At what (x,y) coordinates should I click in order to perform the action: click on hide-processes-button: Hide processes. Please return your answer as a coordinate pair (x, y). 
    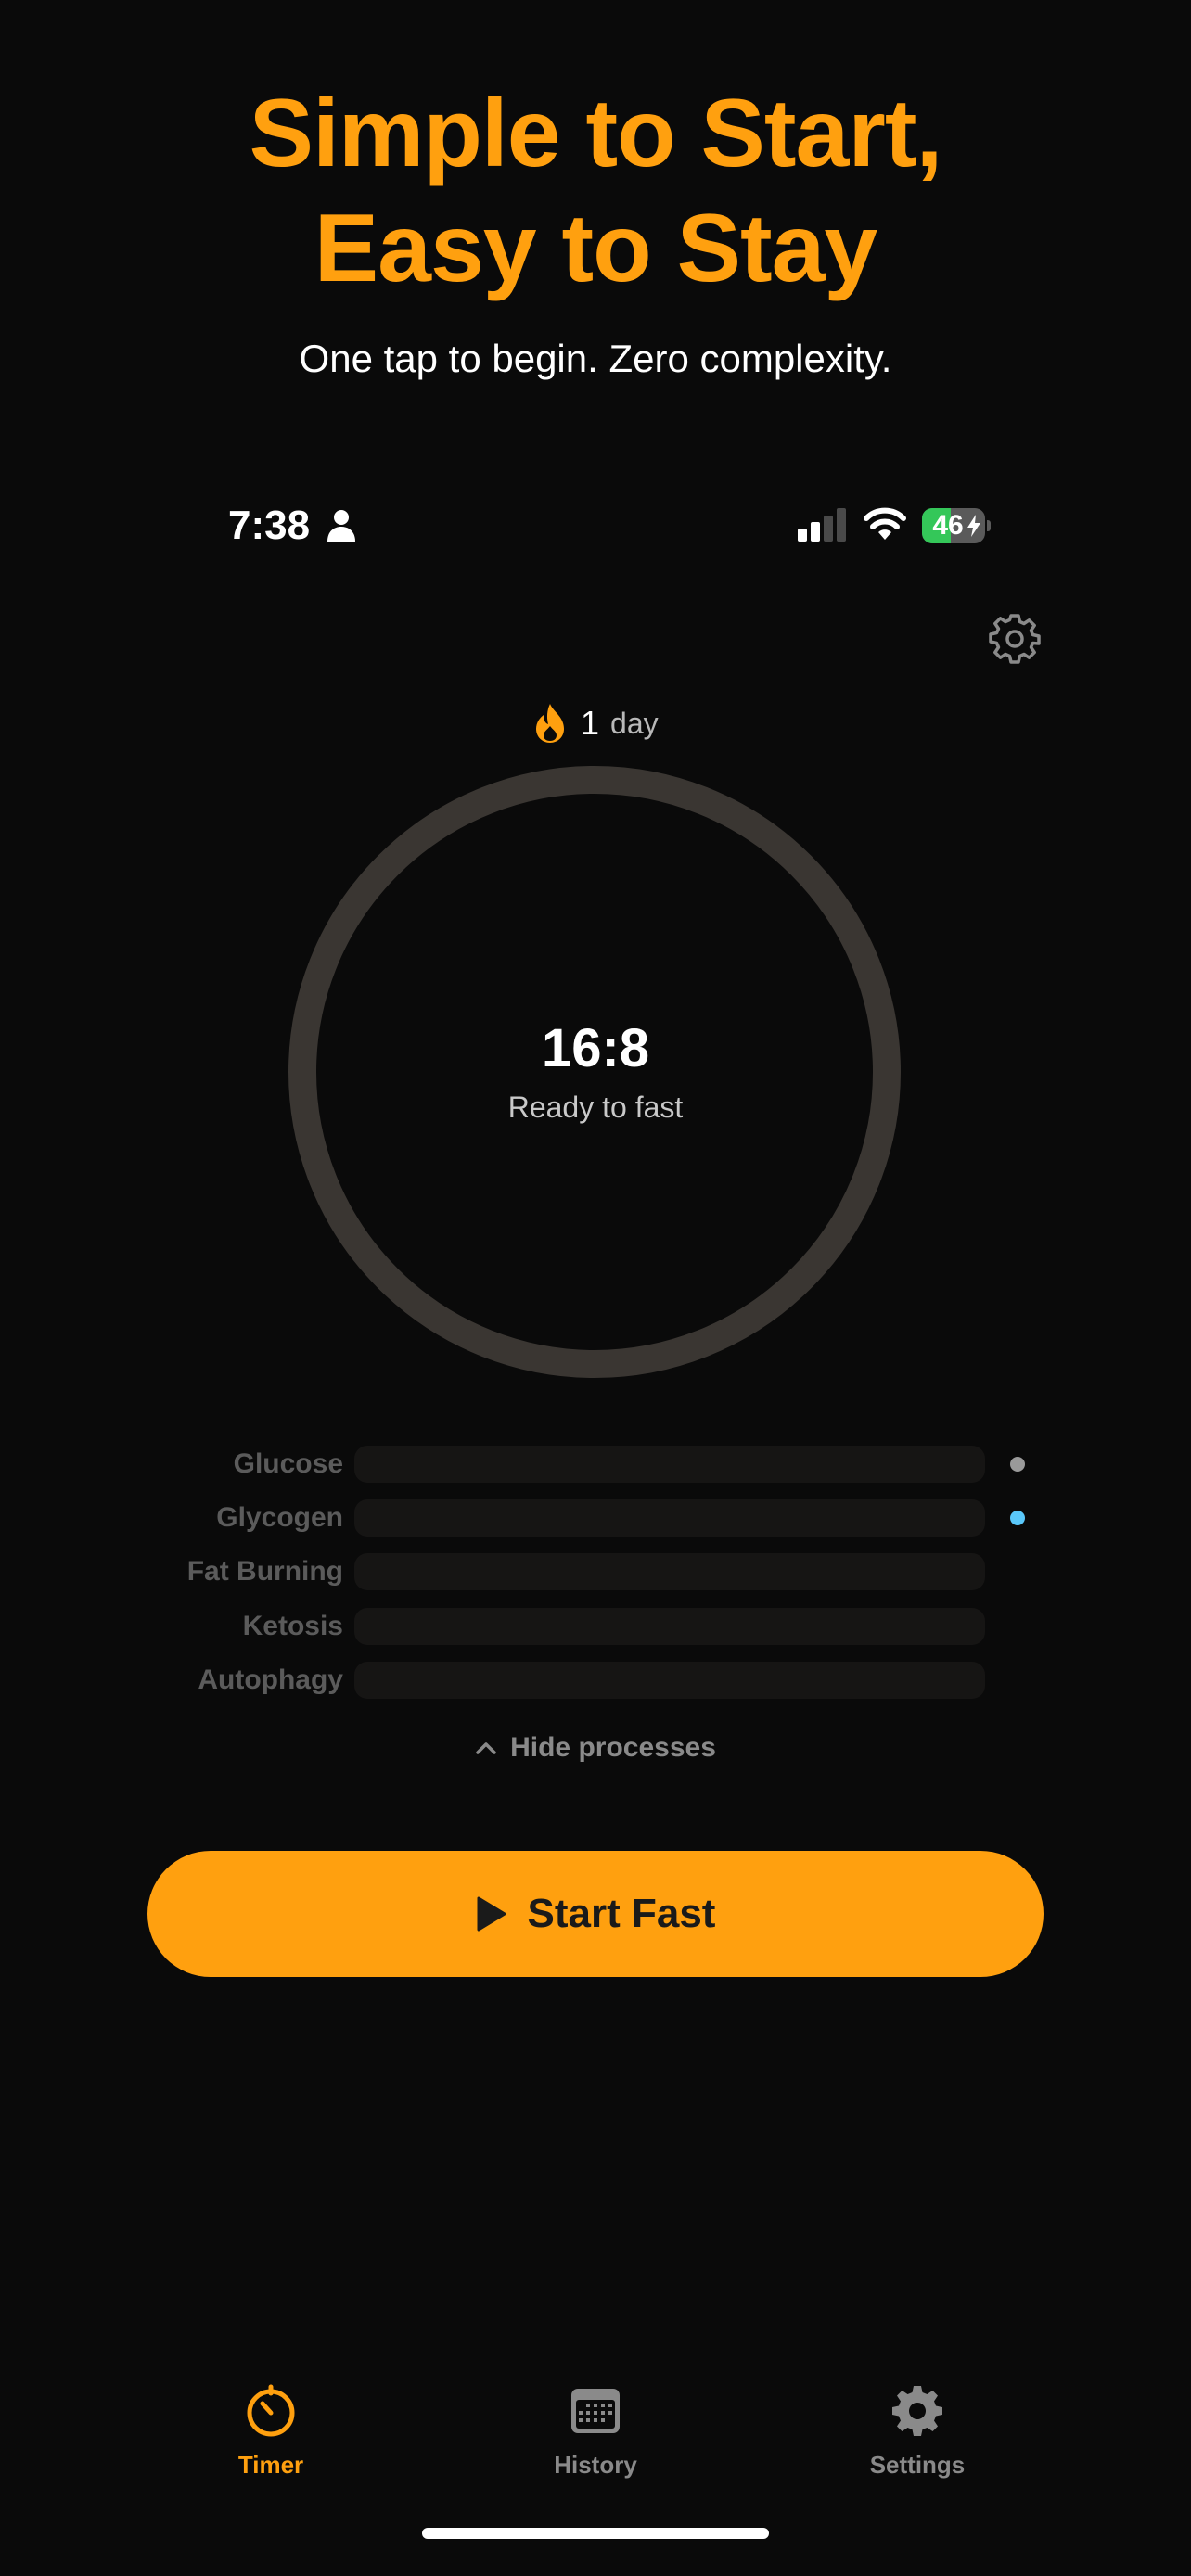
    Looking at the image, I should click on (595, 1748).